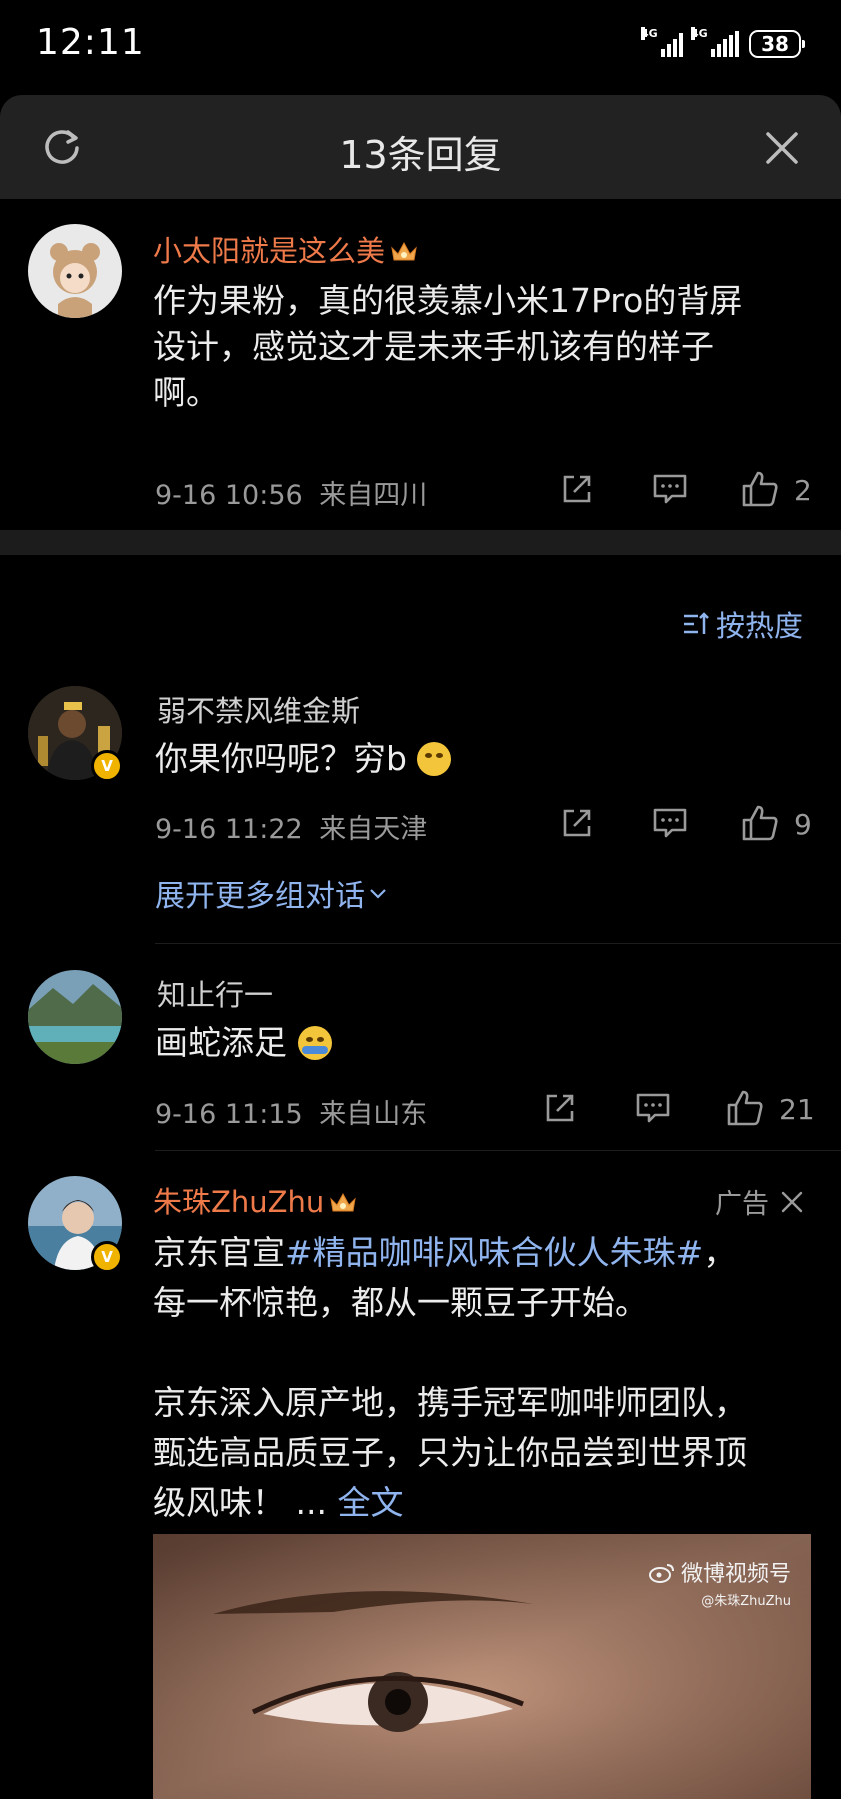  Describe the element at coordinates (782, 148) in the screenshot. I see `close-icon` at that location.